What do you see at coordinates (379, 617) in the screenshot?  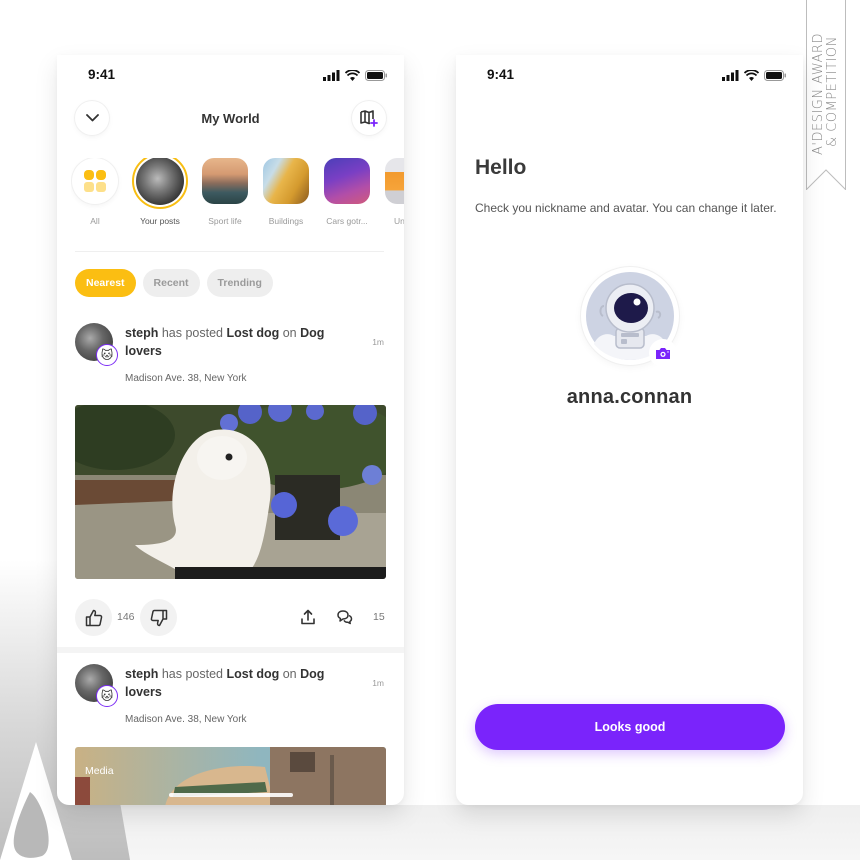 I see `comment-count: 15` at bounding box center [379, 617].